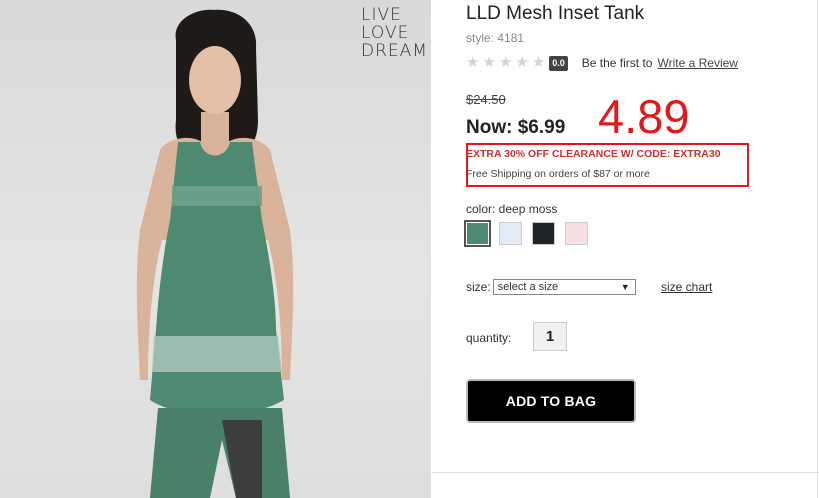 The height and width of the screenshot is (498, 819). Describe the element at coordinates (564, 287) in the screenshot. I see `size-select: select a size ▼` at that location.